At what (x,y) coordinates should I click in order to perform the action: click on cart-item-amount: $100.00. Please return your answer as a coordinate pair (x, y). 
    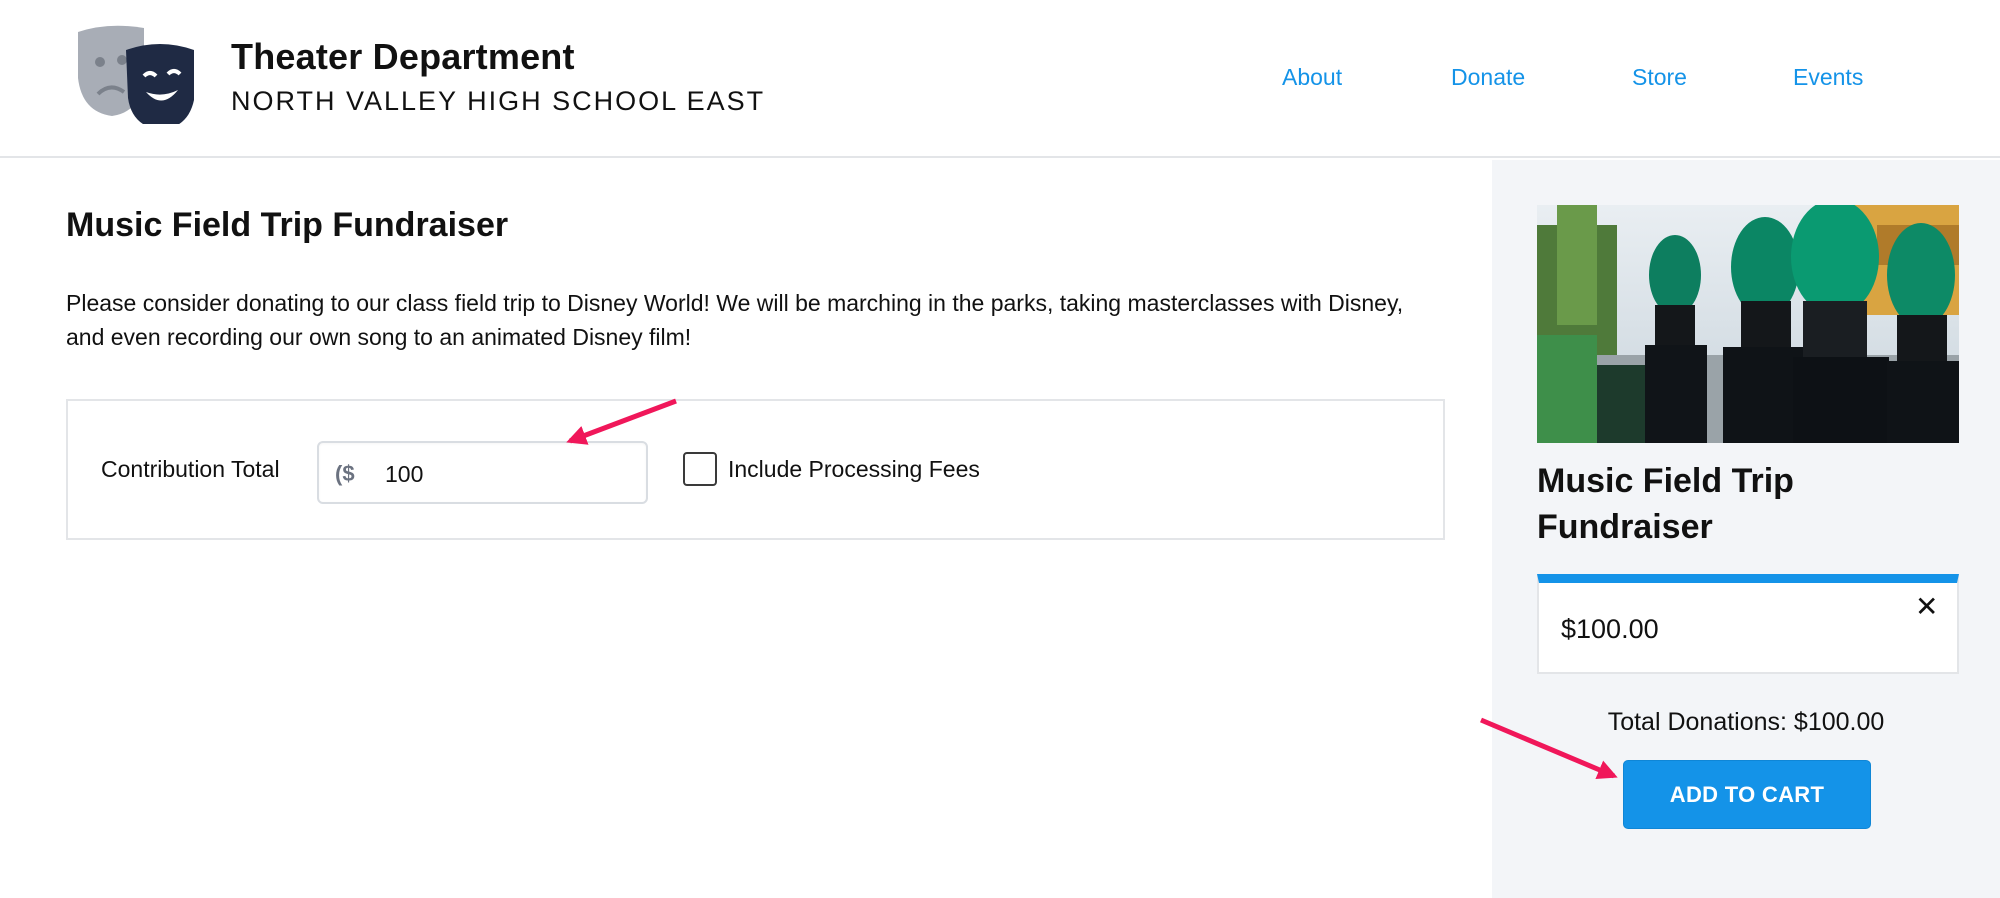
    Looking at the image, I should click on (1610, 629).